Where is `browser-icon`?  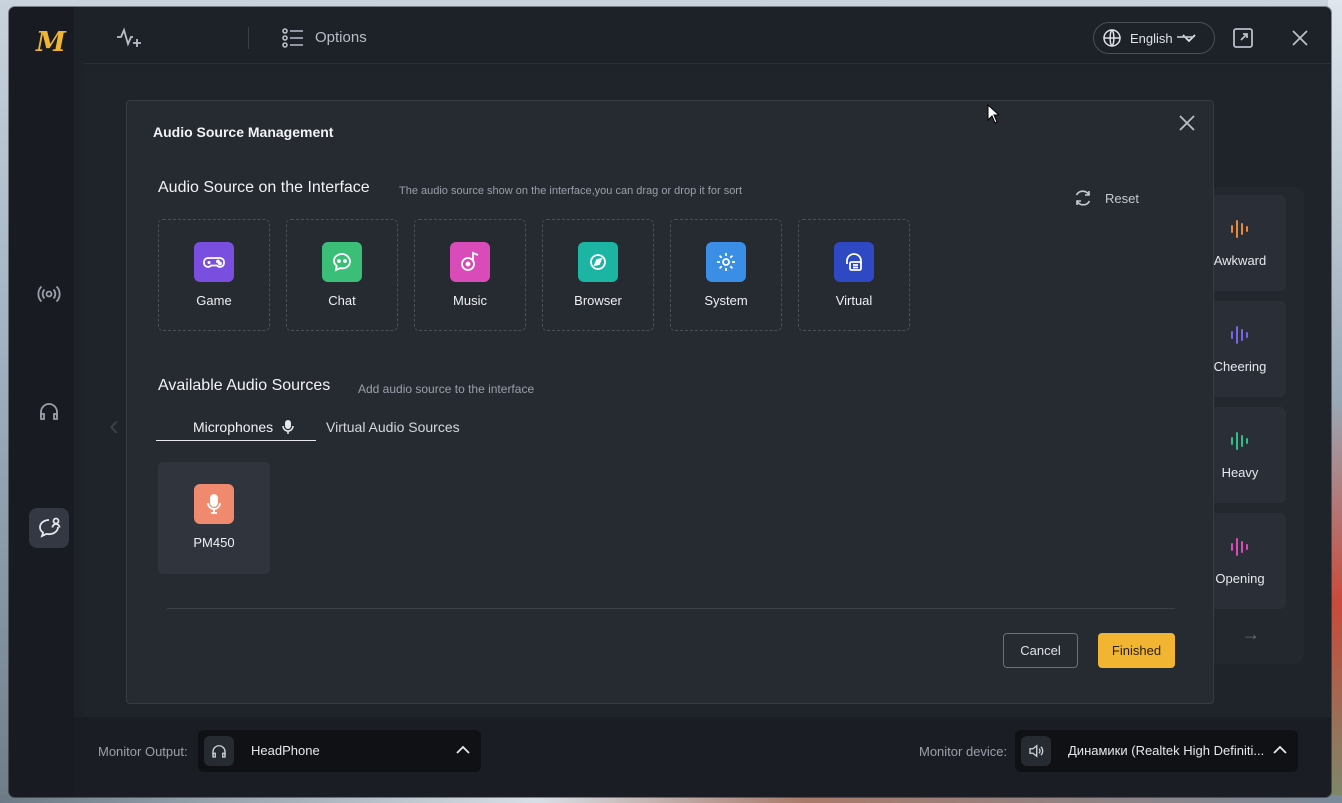
browser-icon is located at coordinates (598, 262).